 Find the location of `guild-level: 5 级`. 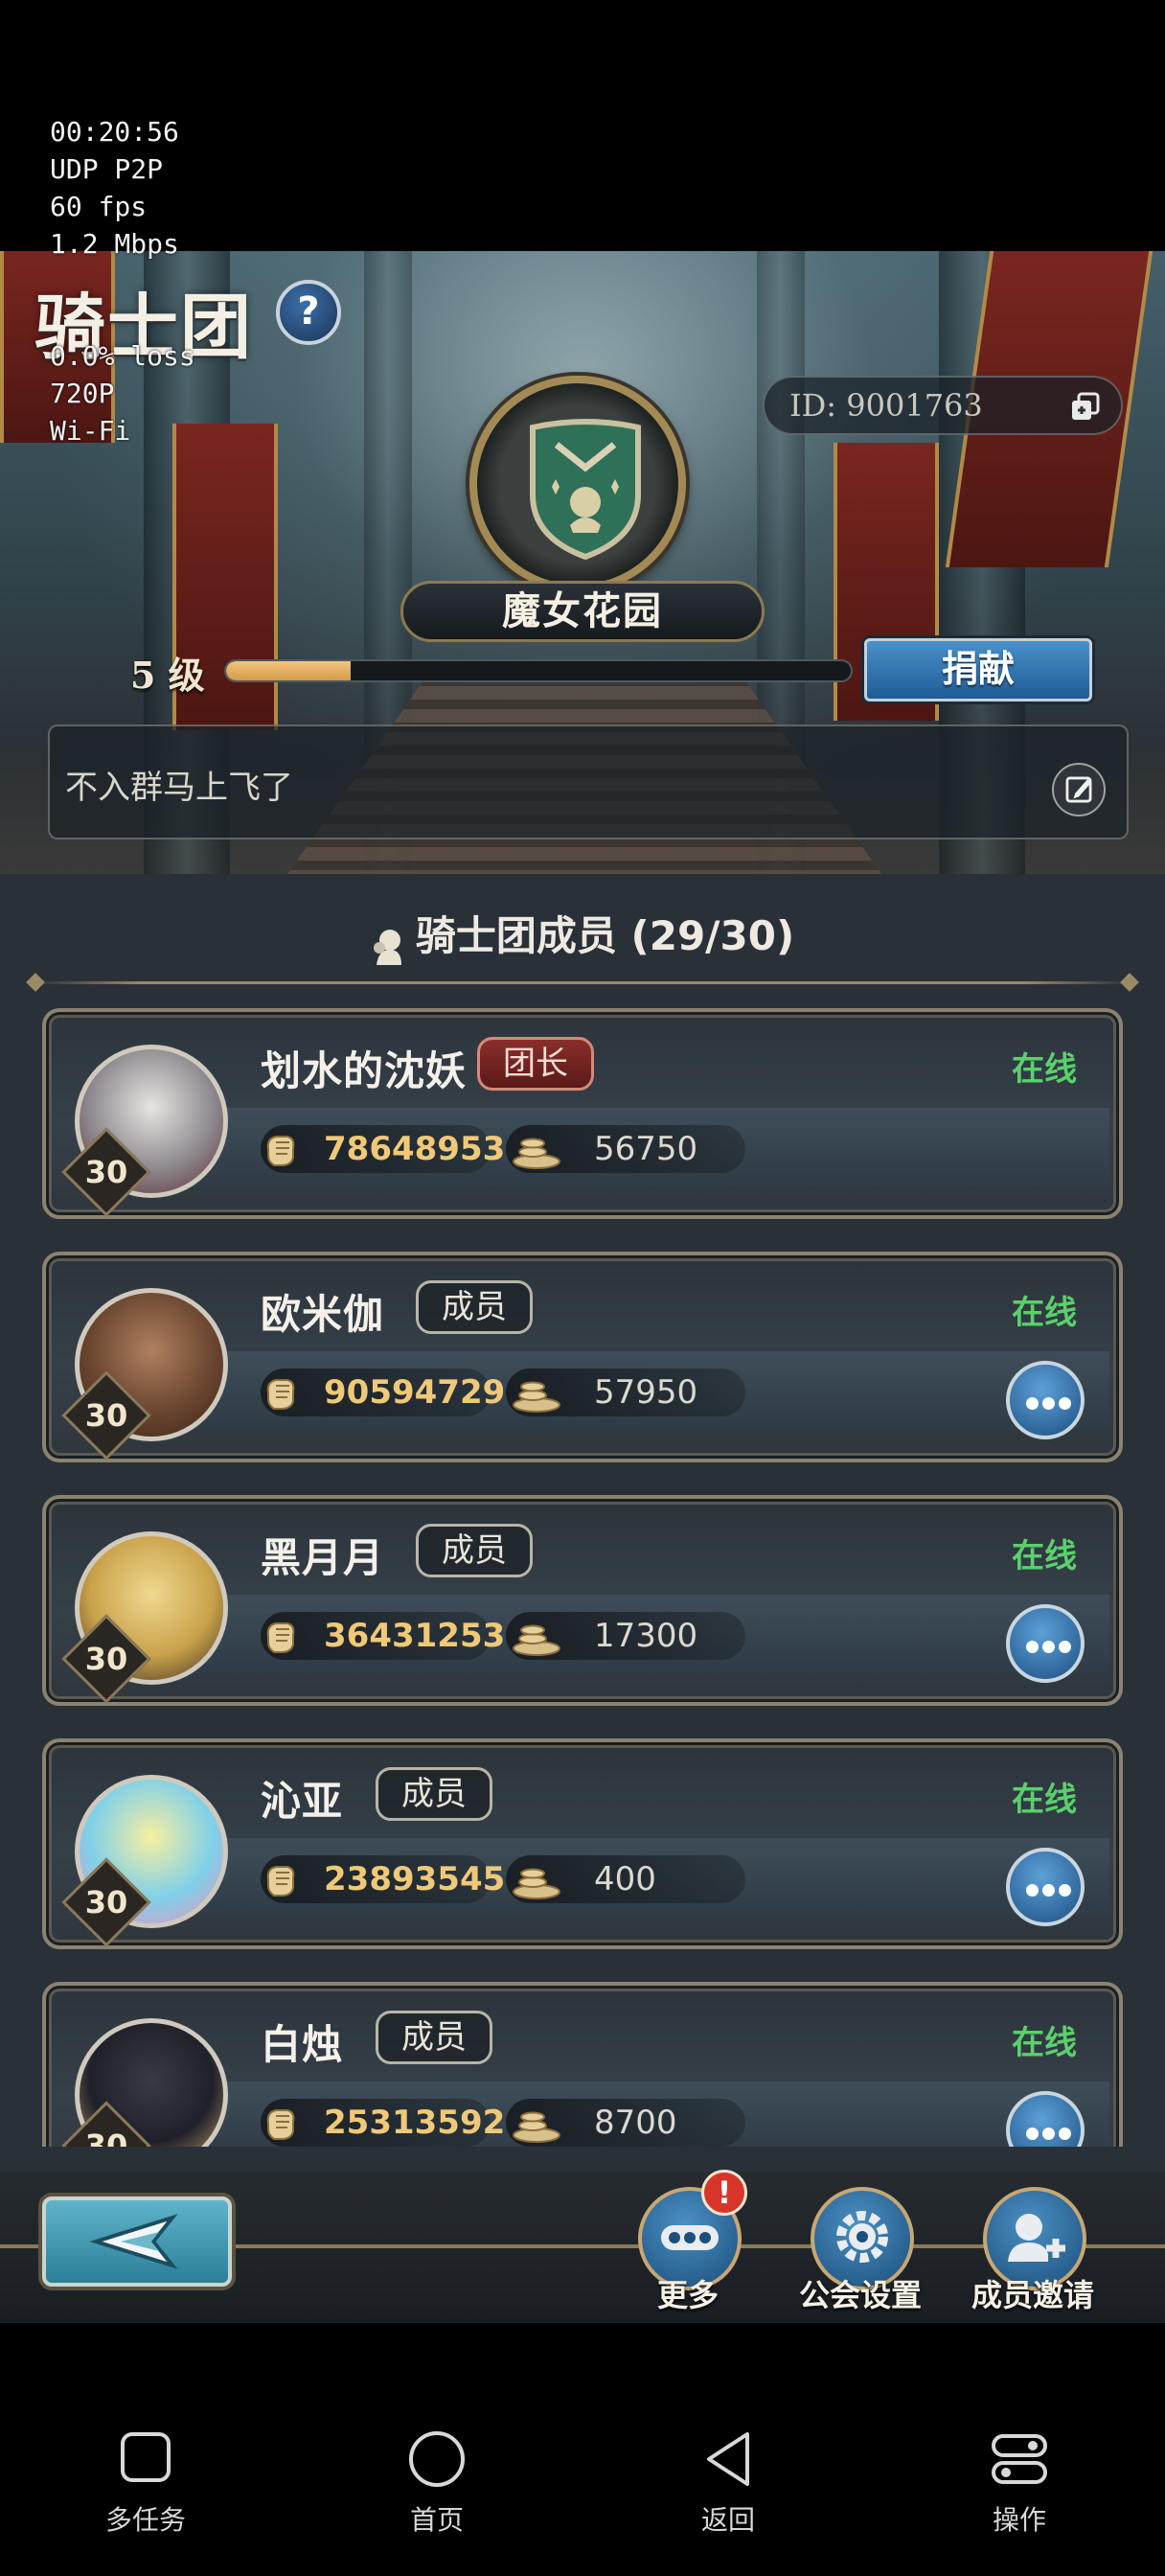

guild-level: 5 级 is located at coordinates (168, 675).